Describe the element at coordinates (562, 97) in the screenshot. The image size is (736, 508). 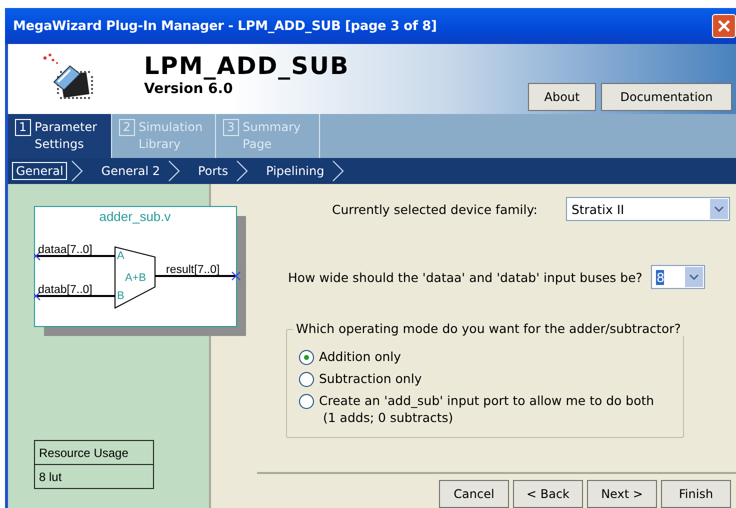
I see `about-button: About` at that location.